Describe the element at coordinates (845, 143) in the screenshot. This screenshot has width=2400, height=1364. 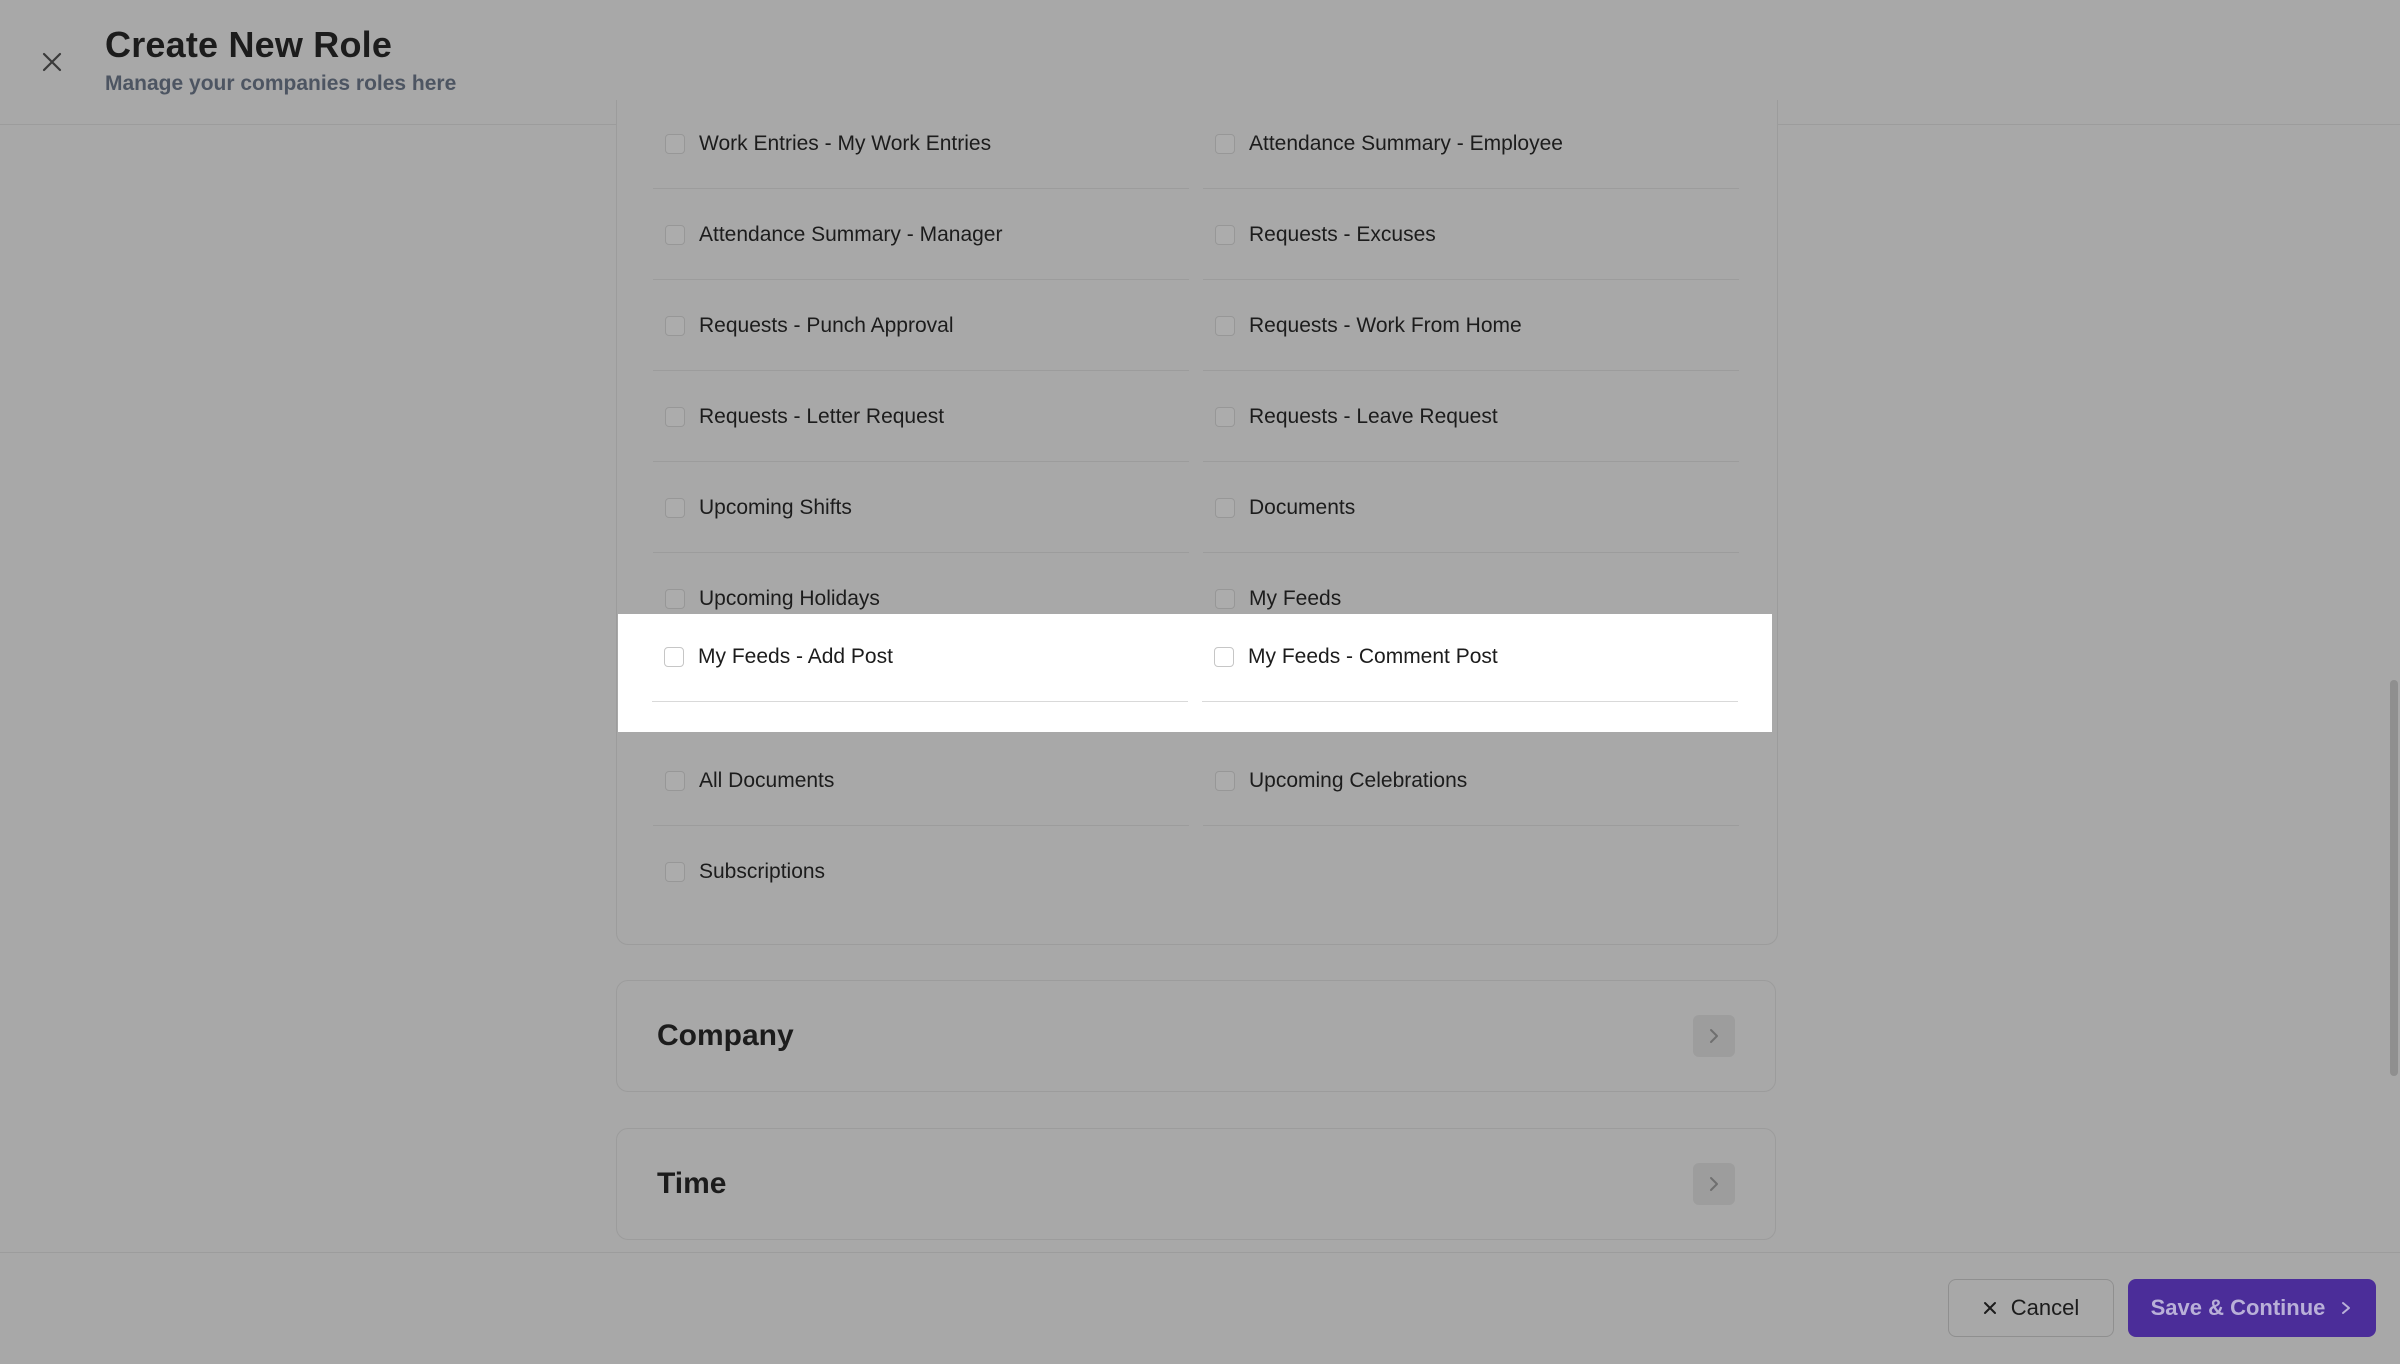
I see `permission-label: Work Entries - My Work Entries` at that location.